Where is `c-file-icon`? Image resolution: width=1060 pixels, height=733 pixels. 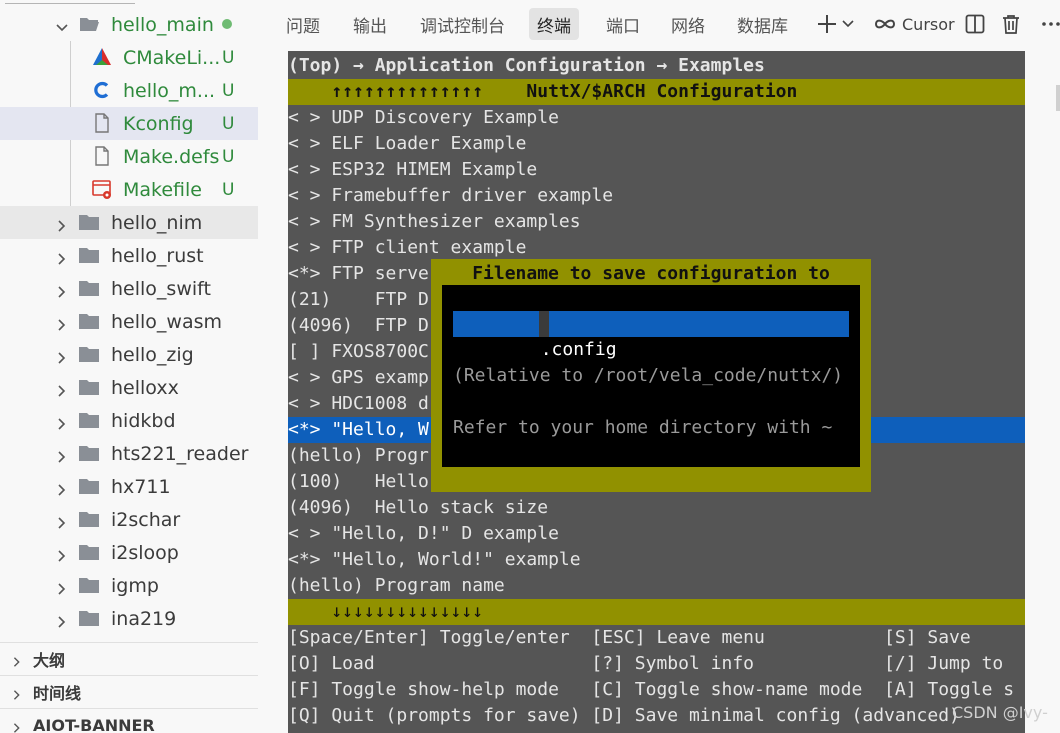 c-file-icon is located at coordinates (102, 90).